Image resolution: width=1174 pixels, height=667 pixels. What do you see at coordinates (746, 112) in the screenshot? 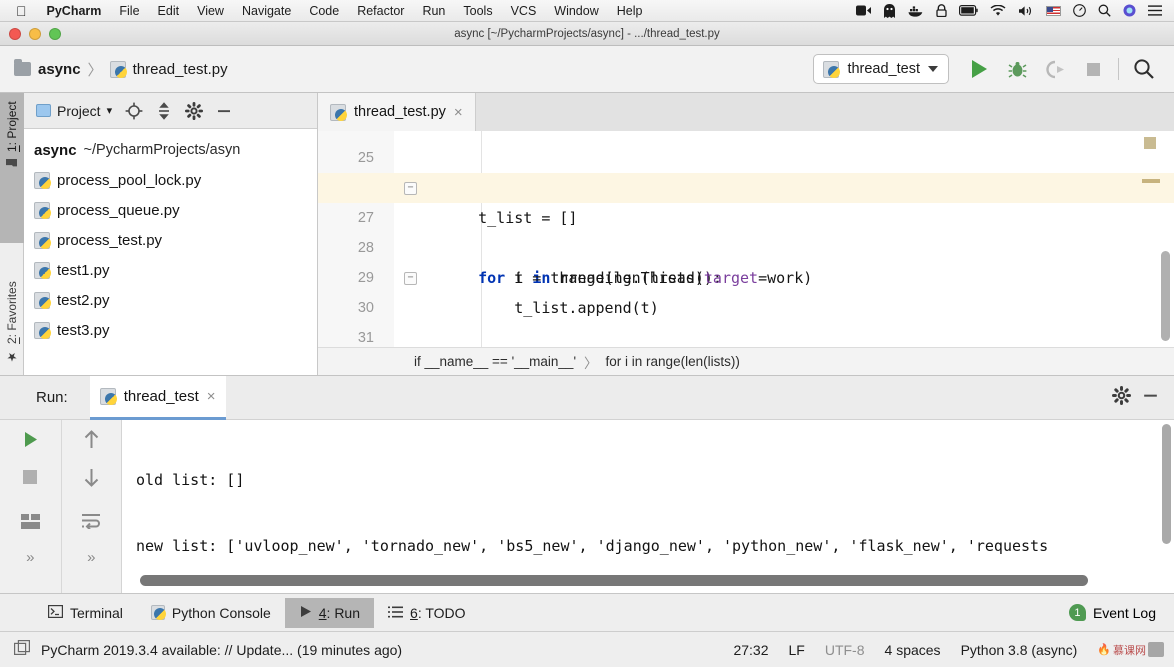
I see `editor-tab-strip: thread_test.py ×` at bounding box center [746, 112].